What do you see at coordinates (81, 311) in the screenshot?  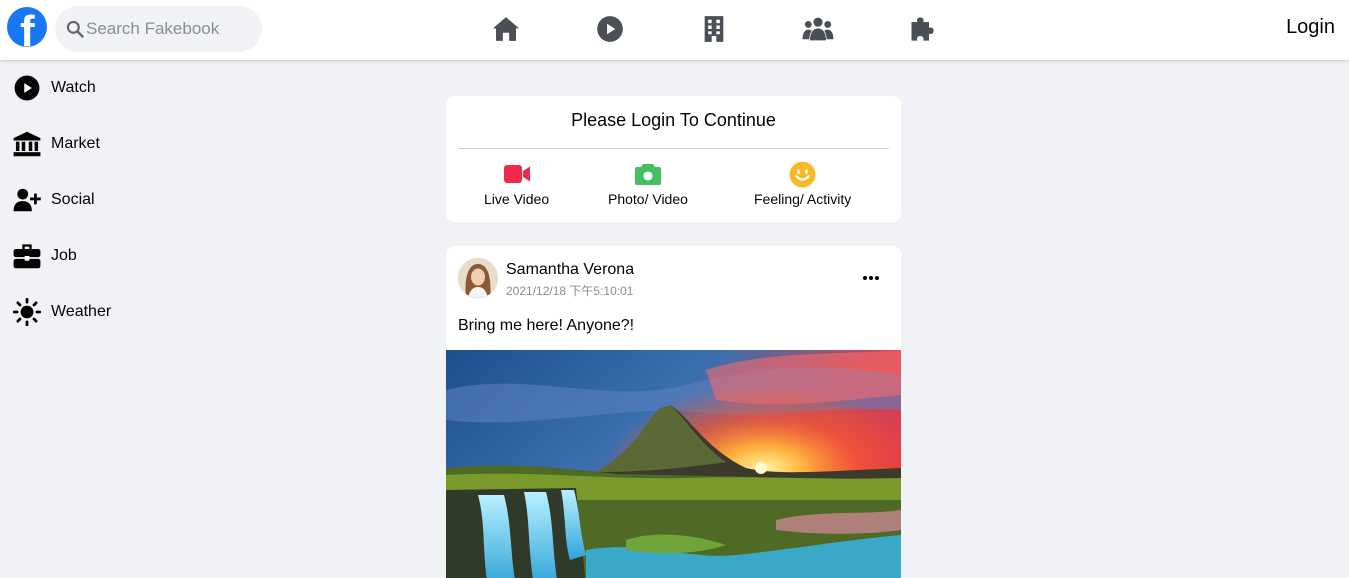 I see `sidebar-item-label: Weather` at bounding box center [81, 311].